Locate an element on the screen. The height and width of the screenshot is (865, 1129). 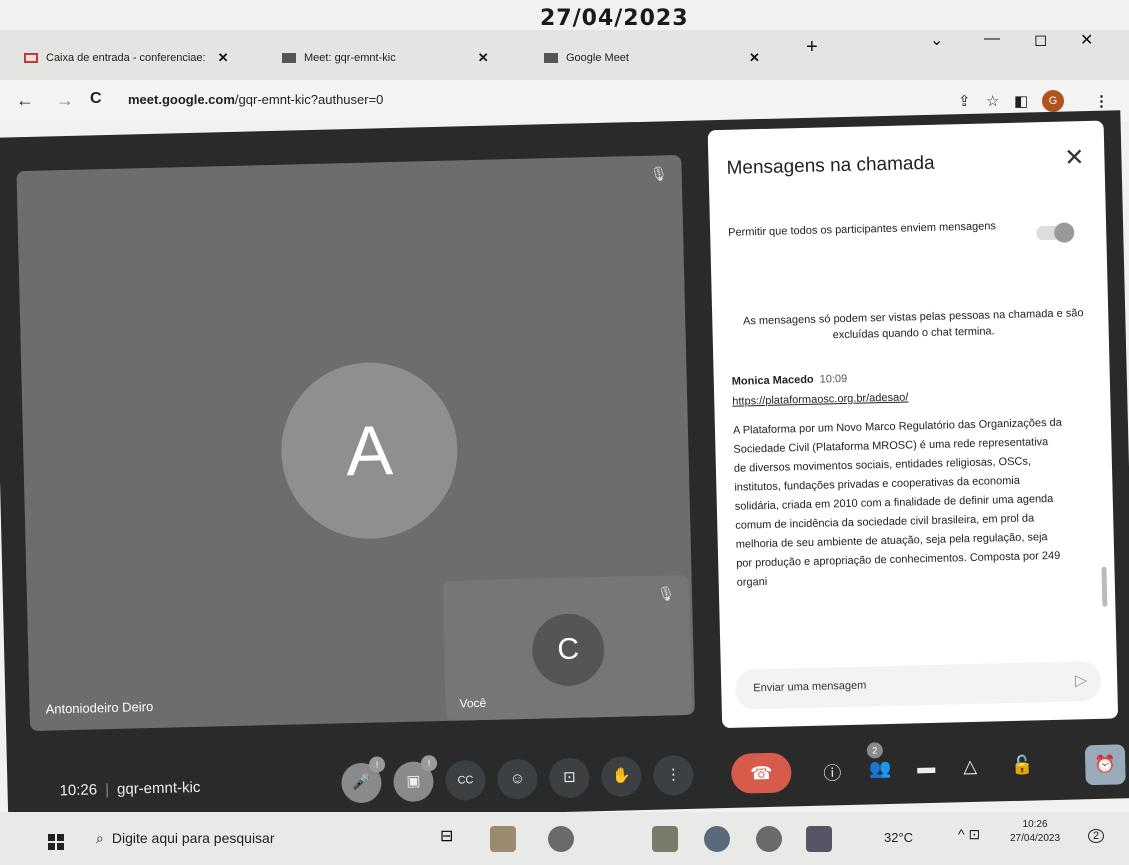
new-tab-button: + is located at coordinates (812, 47).